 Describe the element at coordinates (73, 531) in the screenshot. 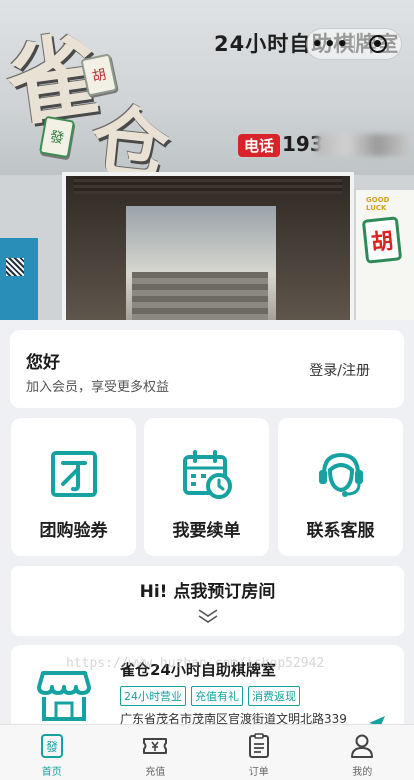

I see `action-label: 团购验券` at that location.